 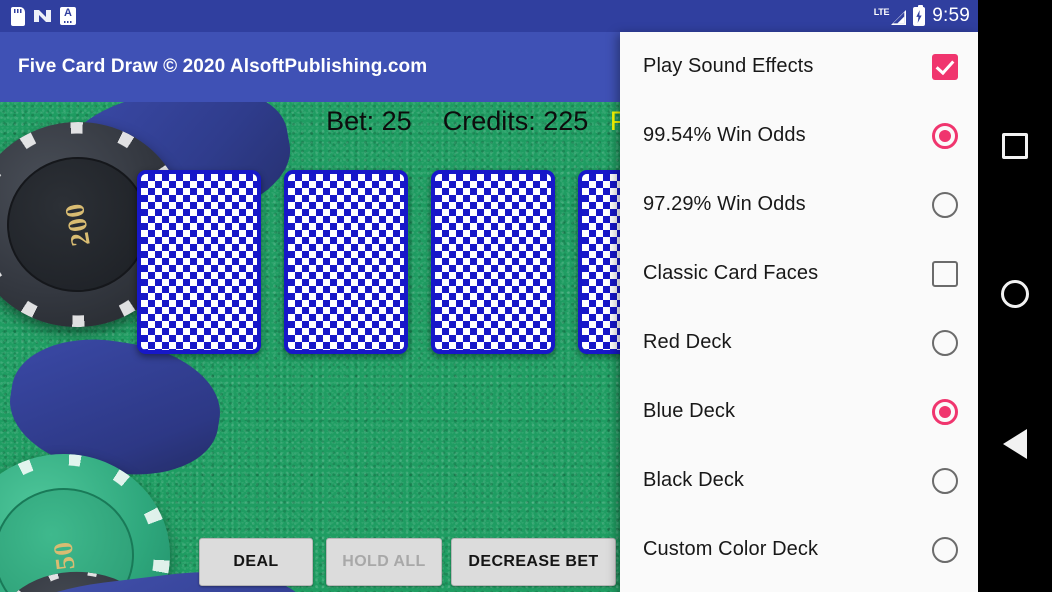 I want to click on menu-item-97-29-win-odds: 97.29% Win Odds, so click(x=799, y=204).